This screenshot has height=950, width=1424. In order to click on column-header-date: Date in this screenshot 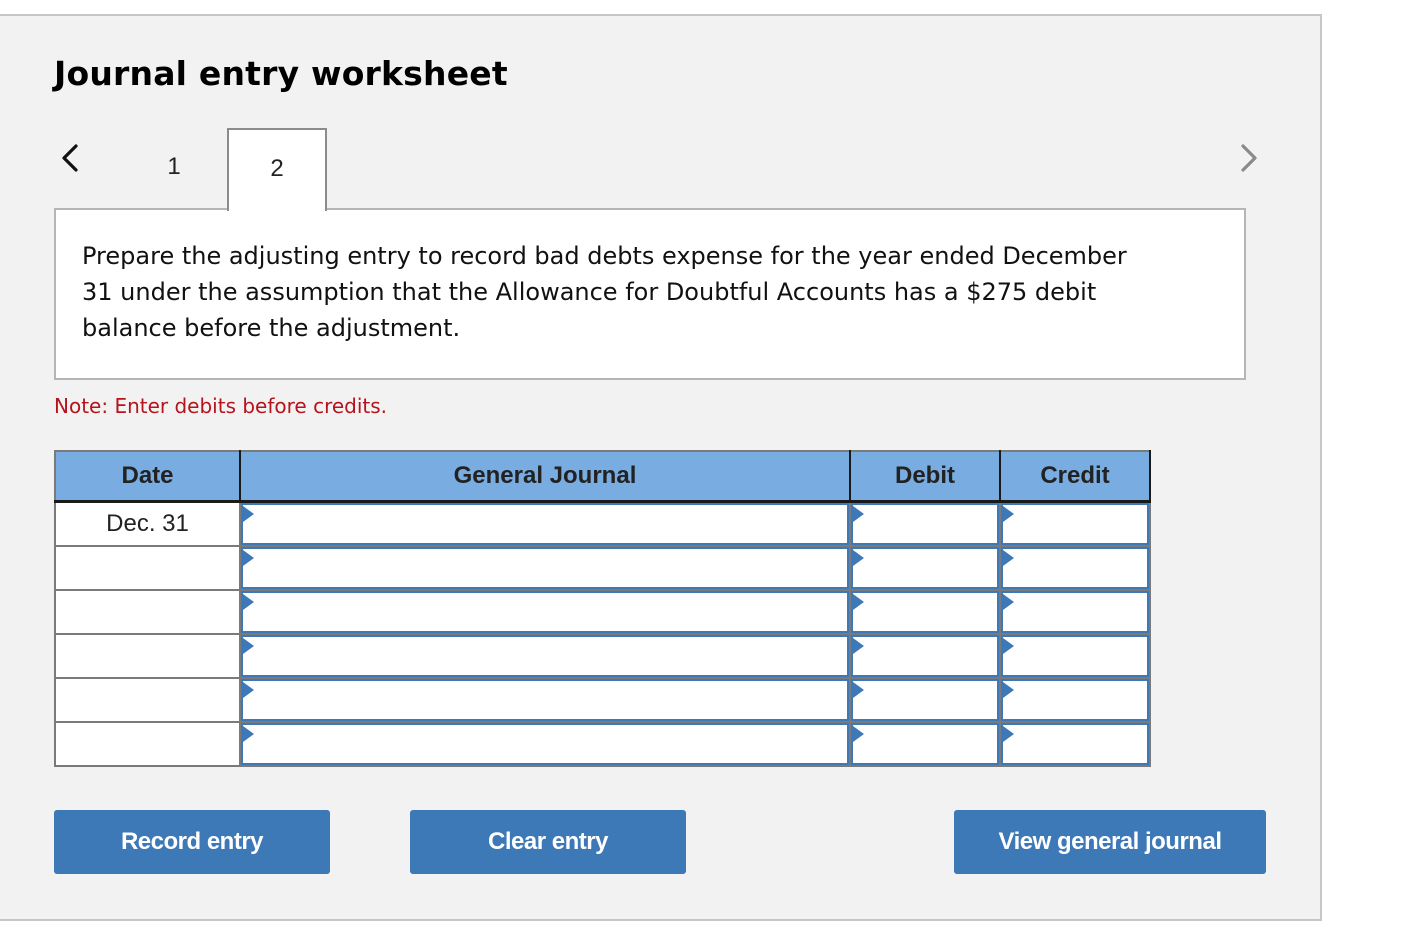, I will do `click(147, 476)`.